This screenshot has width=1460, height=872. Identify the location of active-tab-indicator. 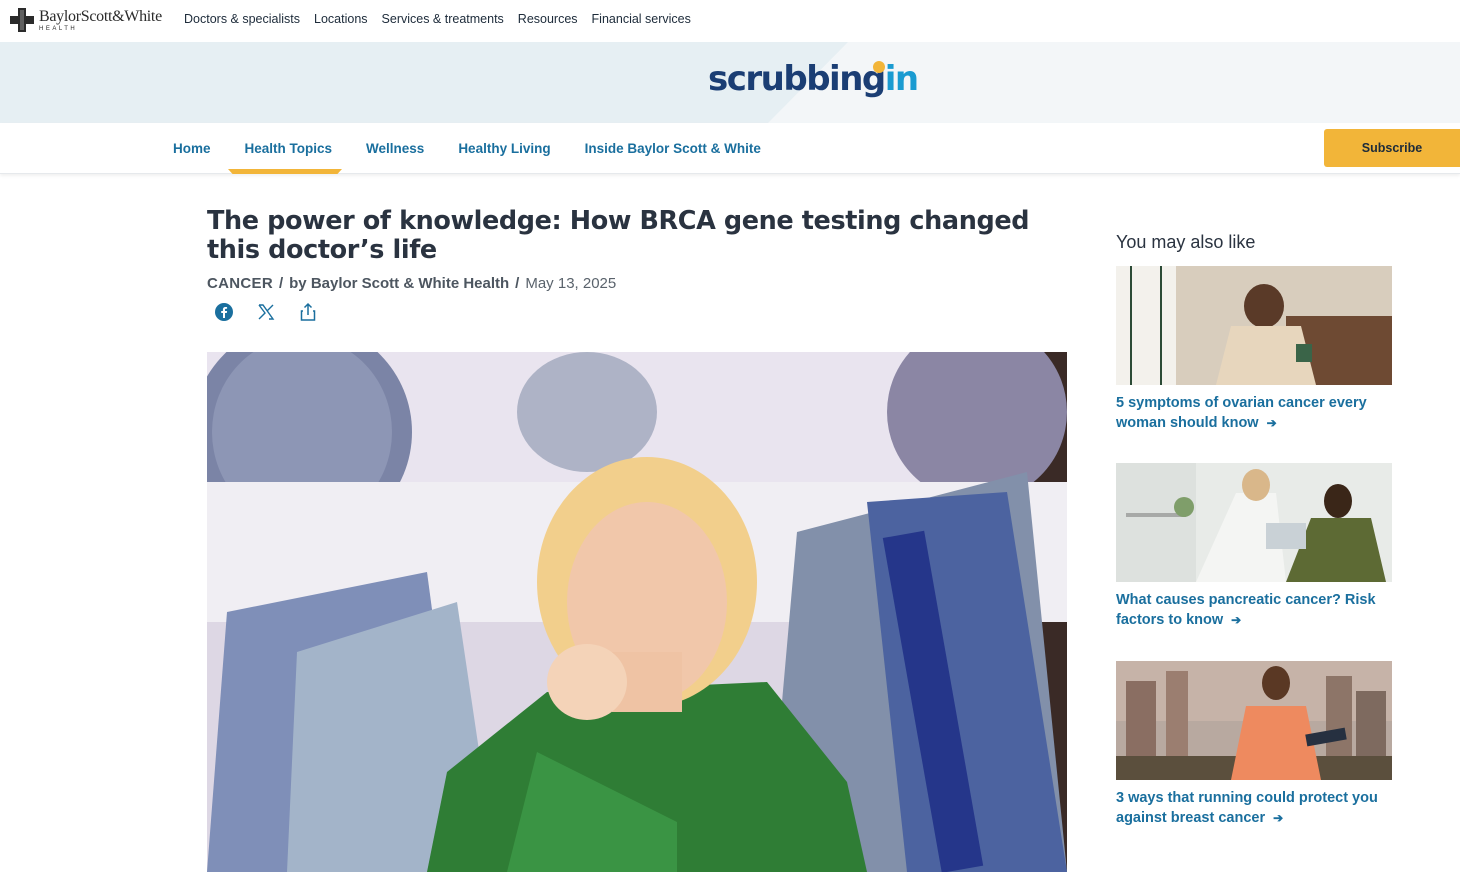
(285, 171).